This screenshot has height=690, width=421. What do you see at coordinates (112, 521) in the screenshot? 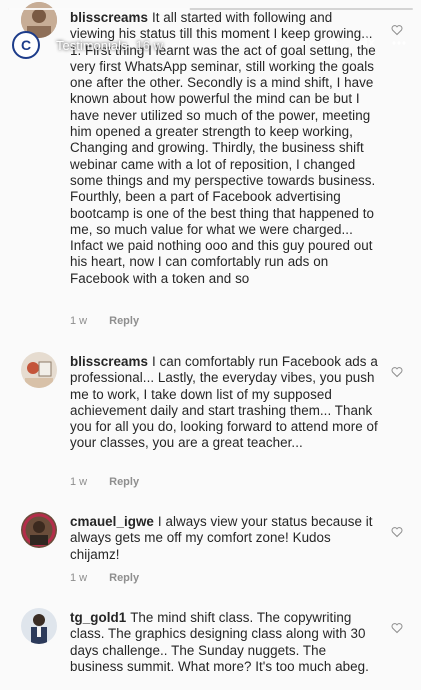
I see `comment-username: cmauel_igwe` at bounding box center [112, 521].